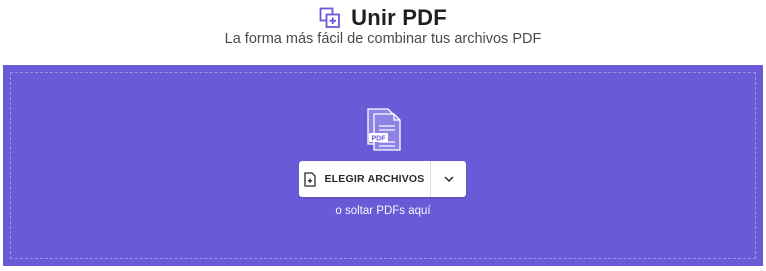 This screenshot has width=766, height=271. Describe the element at coordinates (330, 17) in the screenshot. I see `merge-pdf-icon` at that location.